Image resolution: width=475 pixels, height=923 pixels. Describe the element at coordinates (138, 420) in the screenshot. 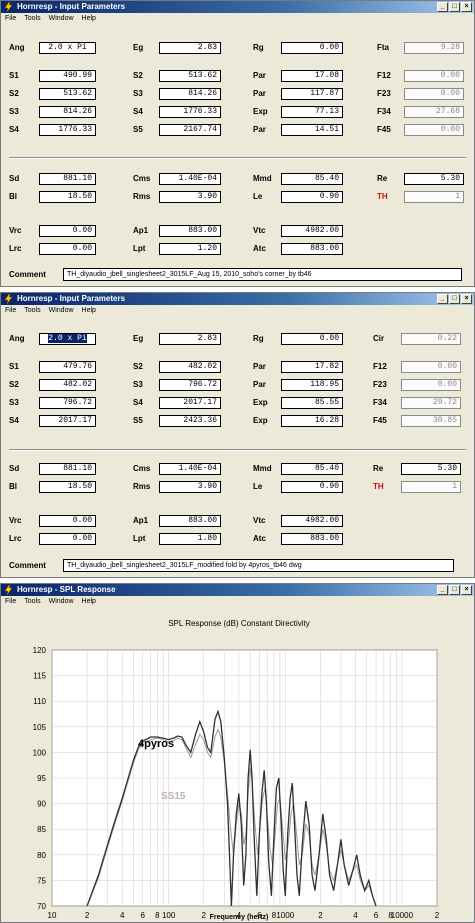

I see `label-s5: S5` at that location.